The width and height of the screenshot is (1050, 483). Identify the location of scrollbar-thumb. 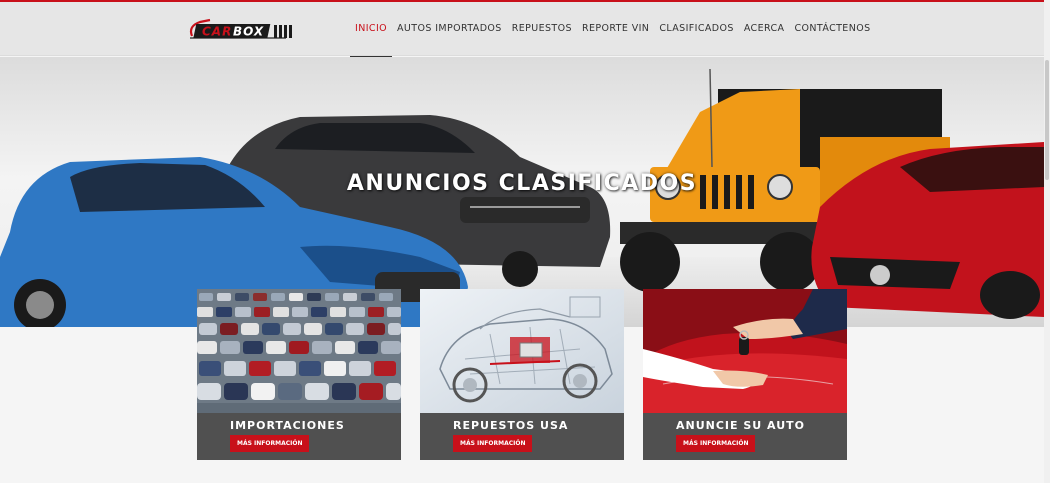
(1047, 120).